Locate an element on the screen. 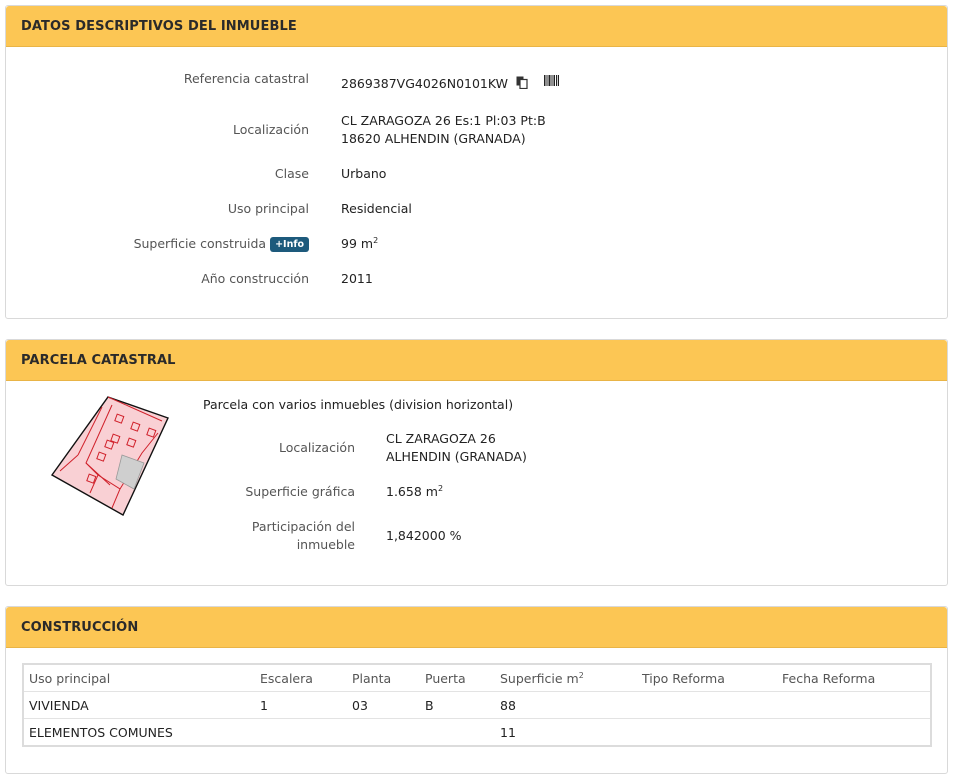 The height and width of the screenshot is (779, 956). parcel-map-svg is located at coordinates (109, 456).